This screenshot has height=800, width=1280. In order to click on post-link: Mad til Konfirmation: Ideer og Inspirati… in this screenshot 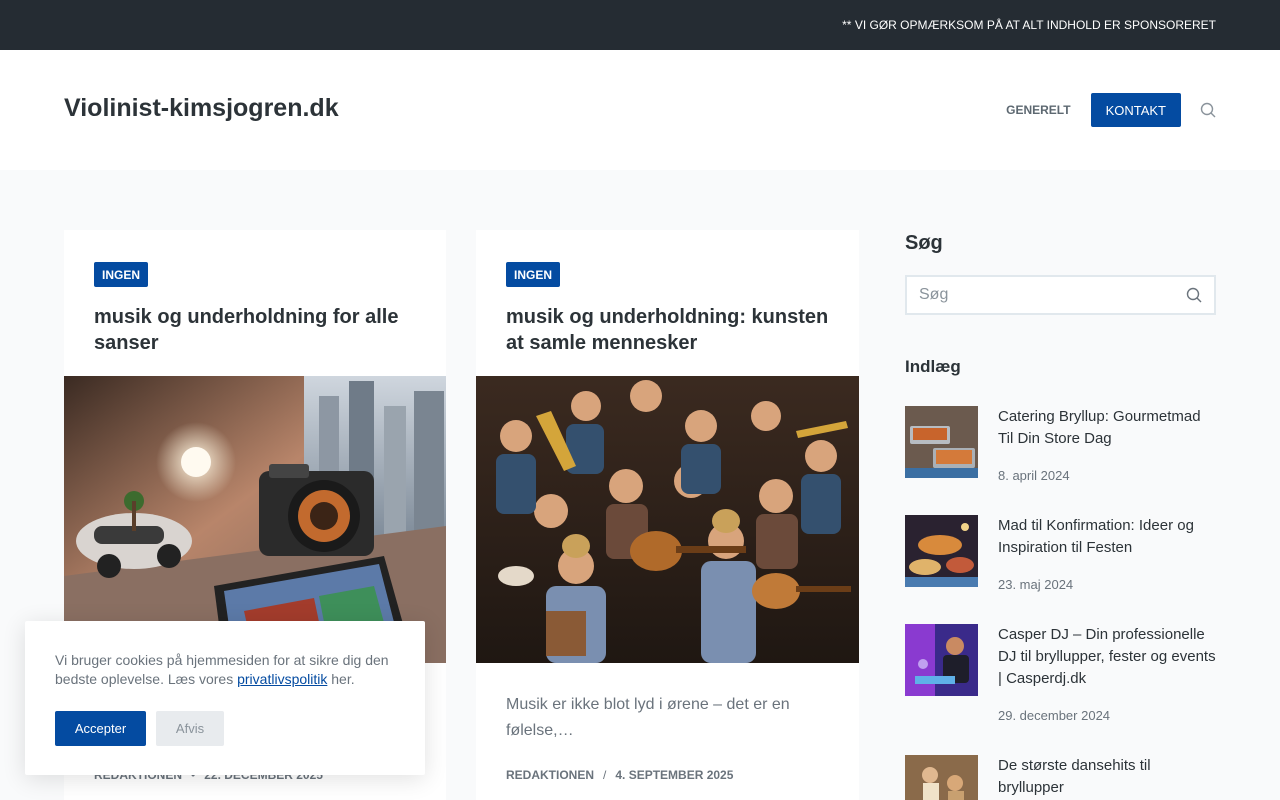, I will do `click(1108, 537)`.